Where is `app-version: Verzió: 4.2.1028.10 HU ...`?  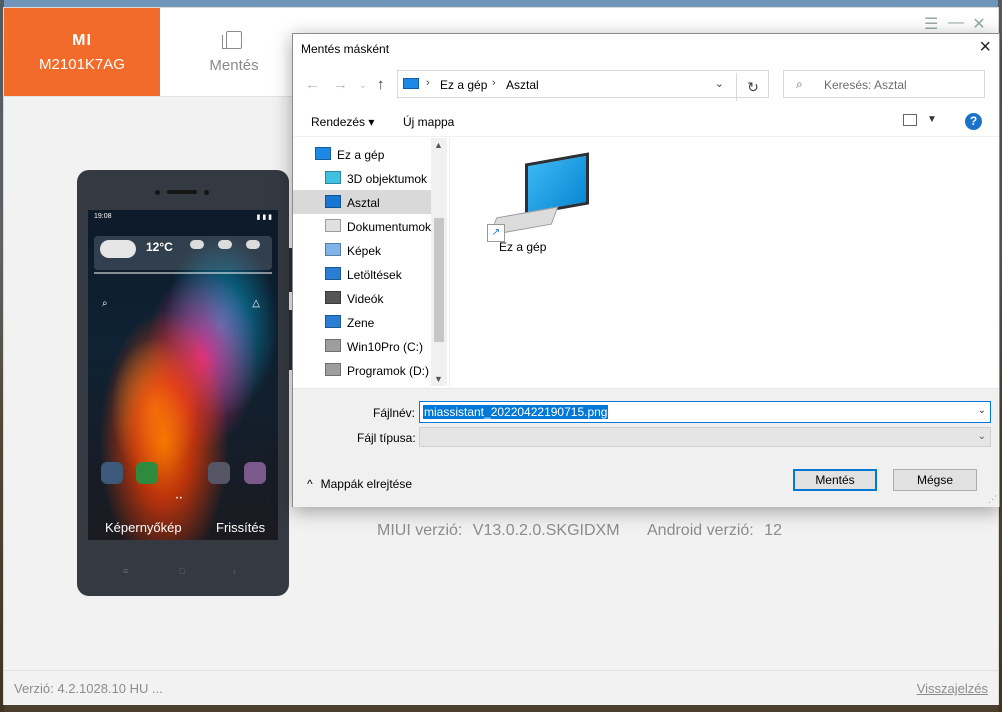
app-version: Verzió: 4.2.1028.10 HU ... is located at coordinates (88, 688).